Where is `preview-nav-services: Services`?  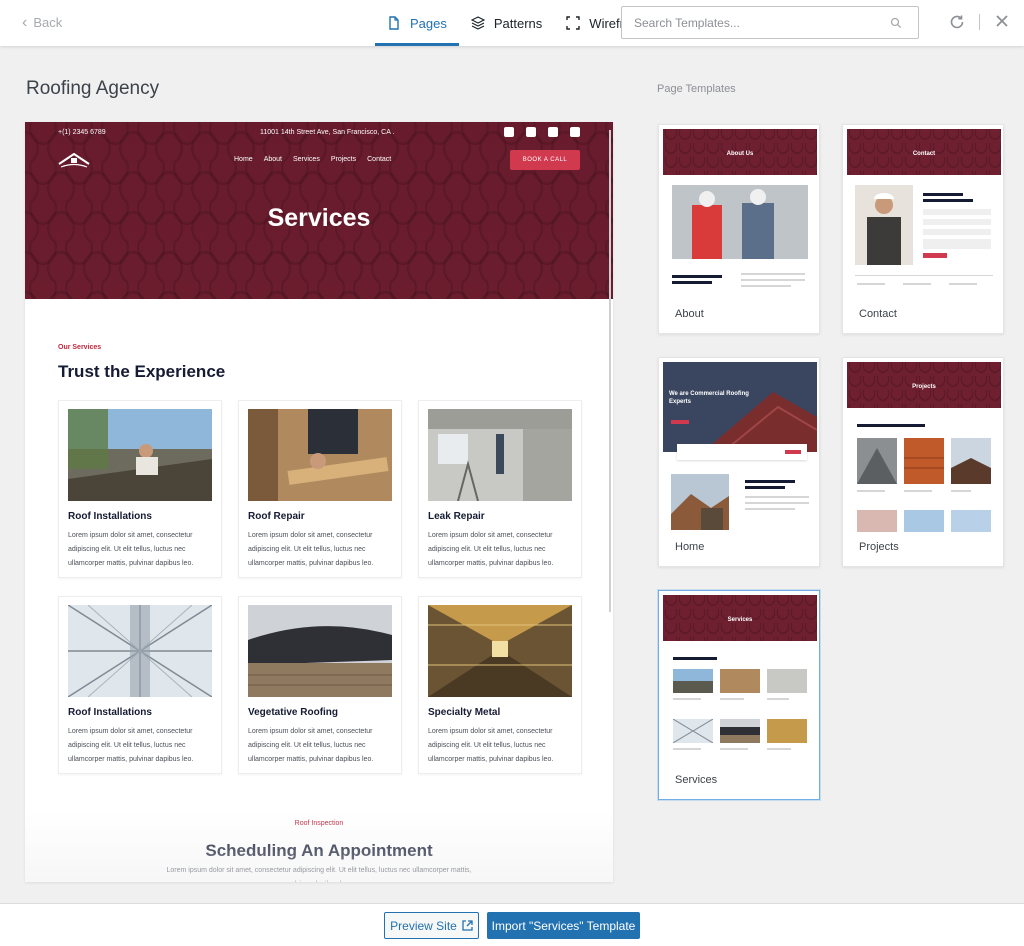
preview-nav-services: Services is located at coordinates (306, 159).